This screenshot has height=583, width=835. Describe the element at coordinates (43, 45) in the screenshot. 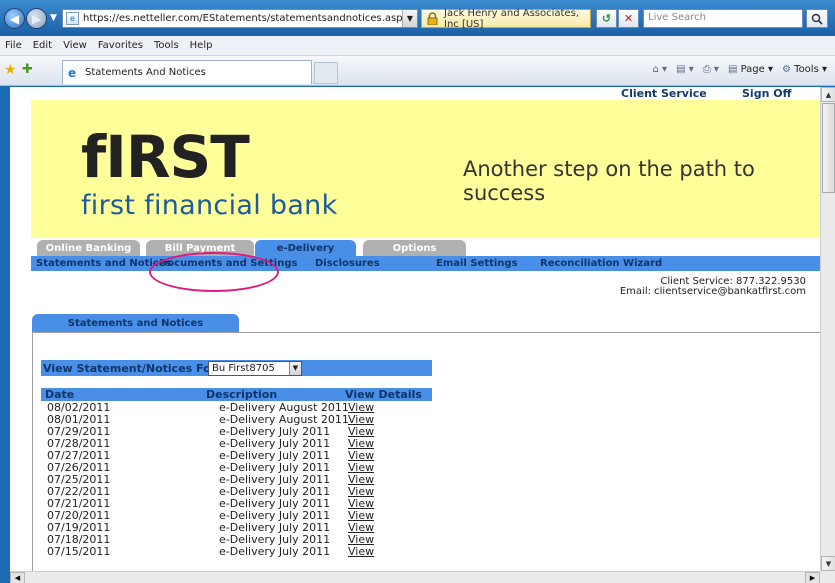

I see `menu-edit: Edit` at that location.